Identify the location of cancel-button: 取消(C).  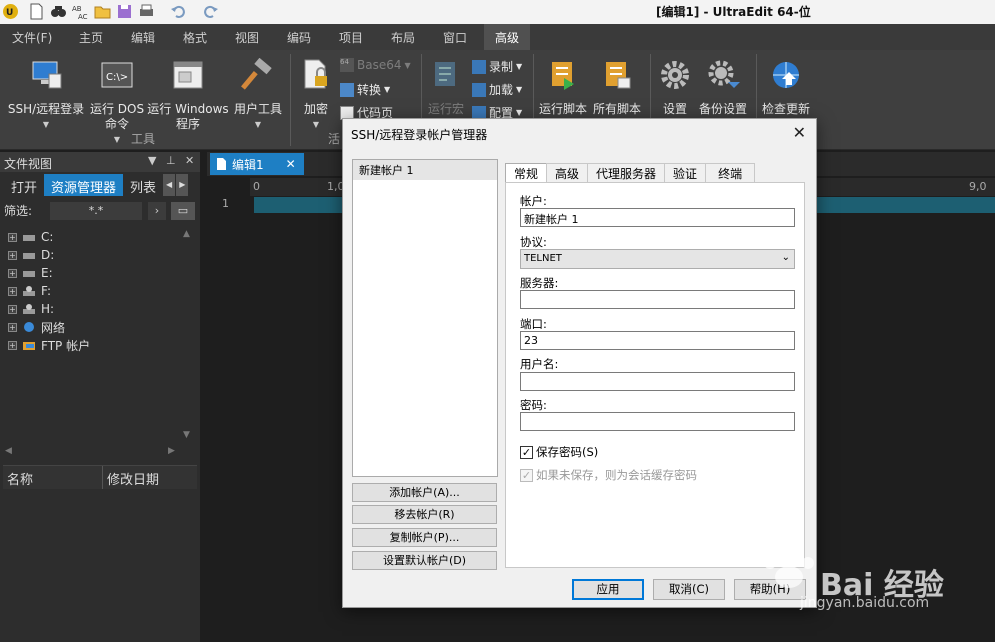
(689, 589).